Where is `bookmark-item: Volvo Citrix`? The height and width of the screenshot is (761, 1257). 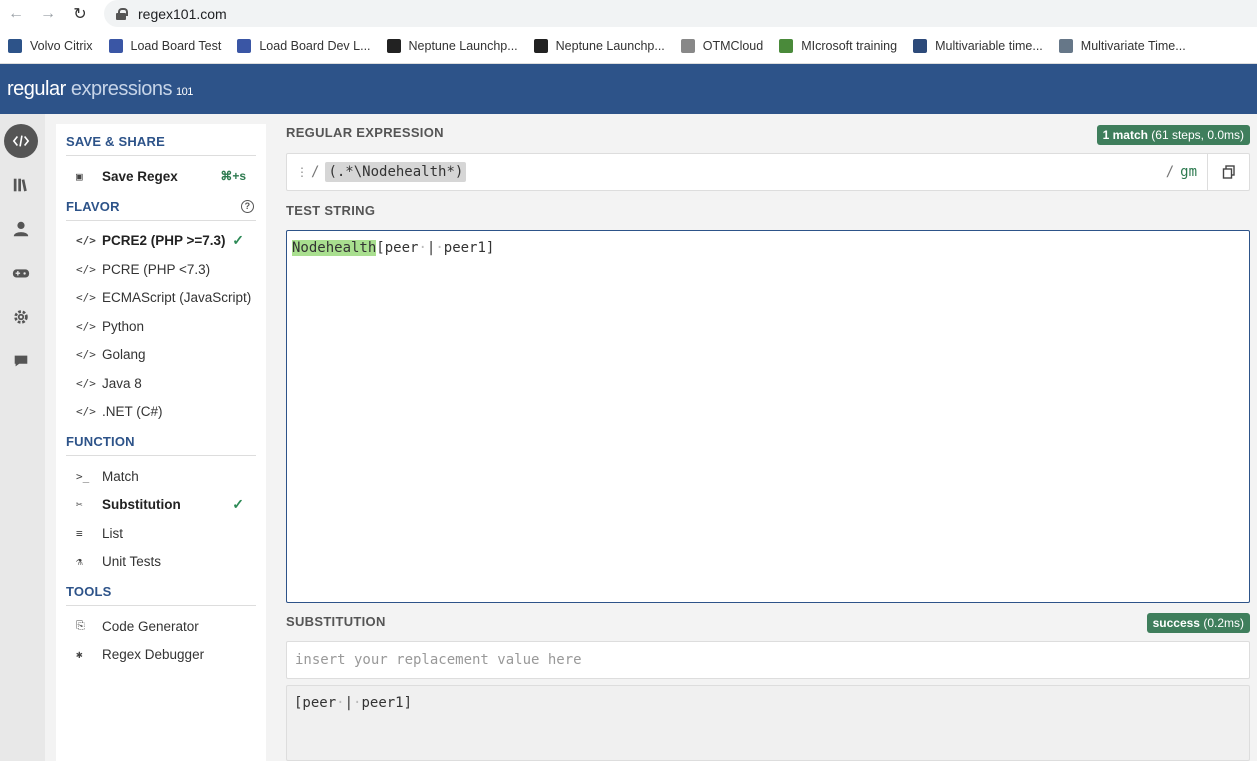
bookmark-item: Volvo Citrix is located at coordinates (50, 45).